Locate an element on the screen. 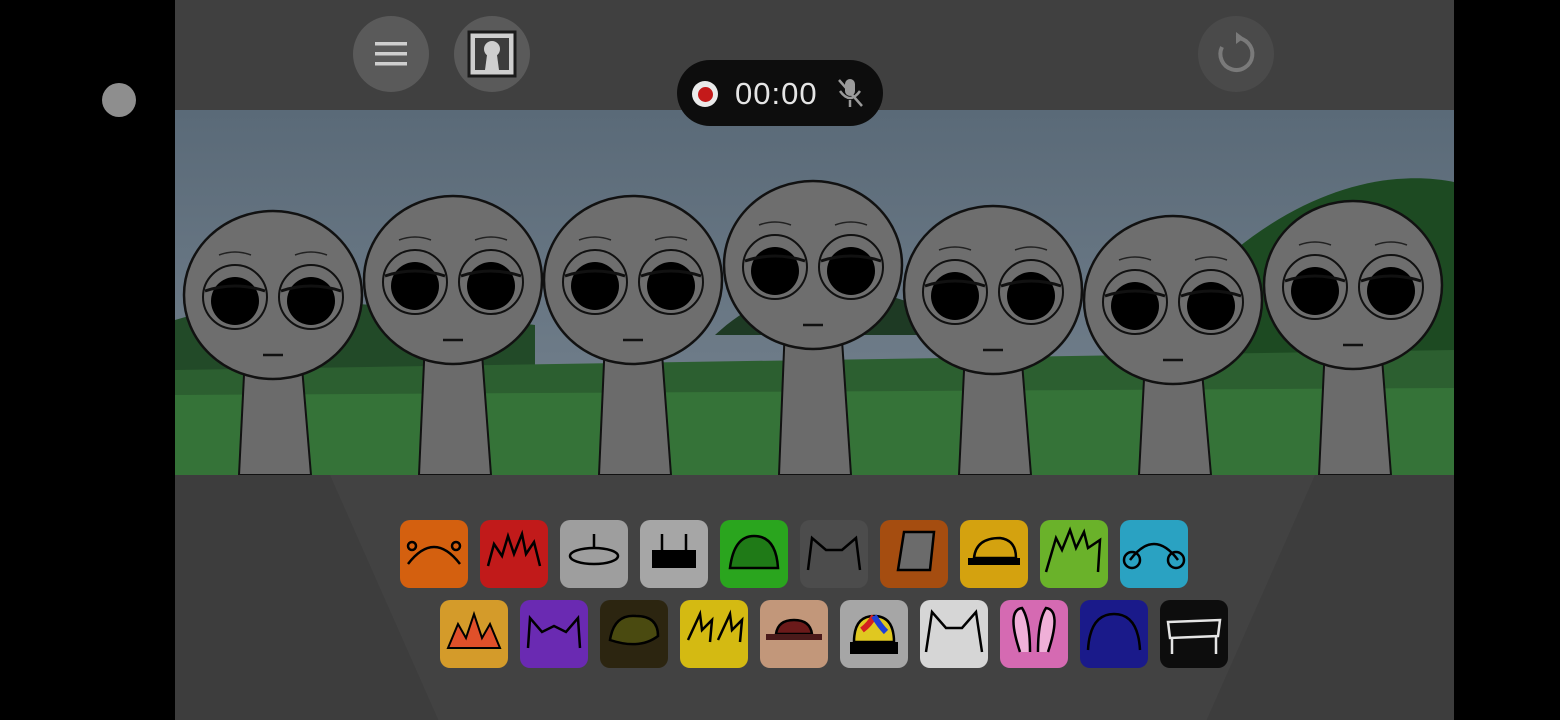  olive-hair-sound-icon is located at coordinates (634, 634).